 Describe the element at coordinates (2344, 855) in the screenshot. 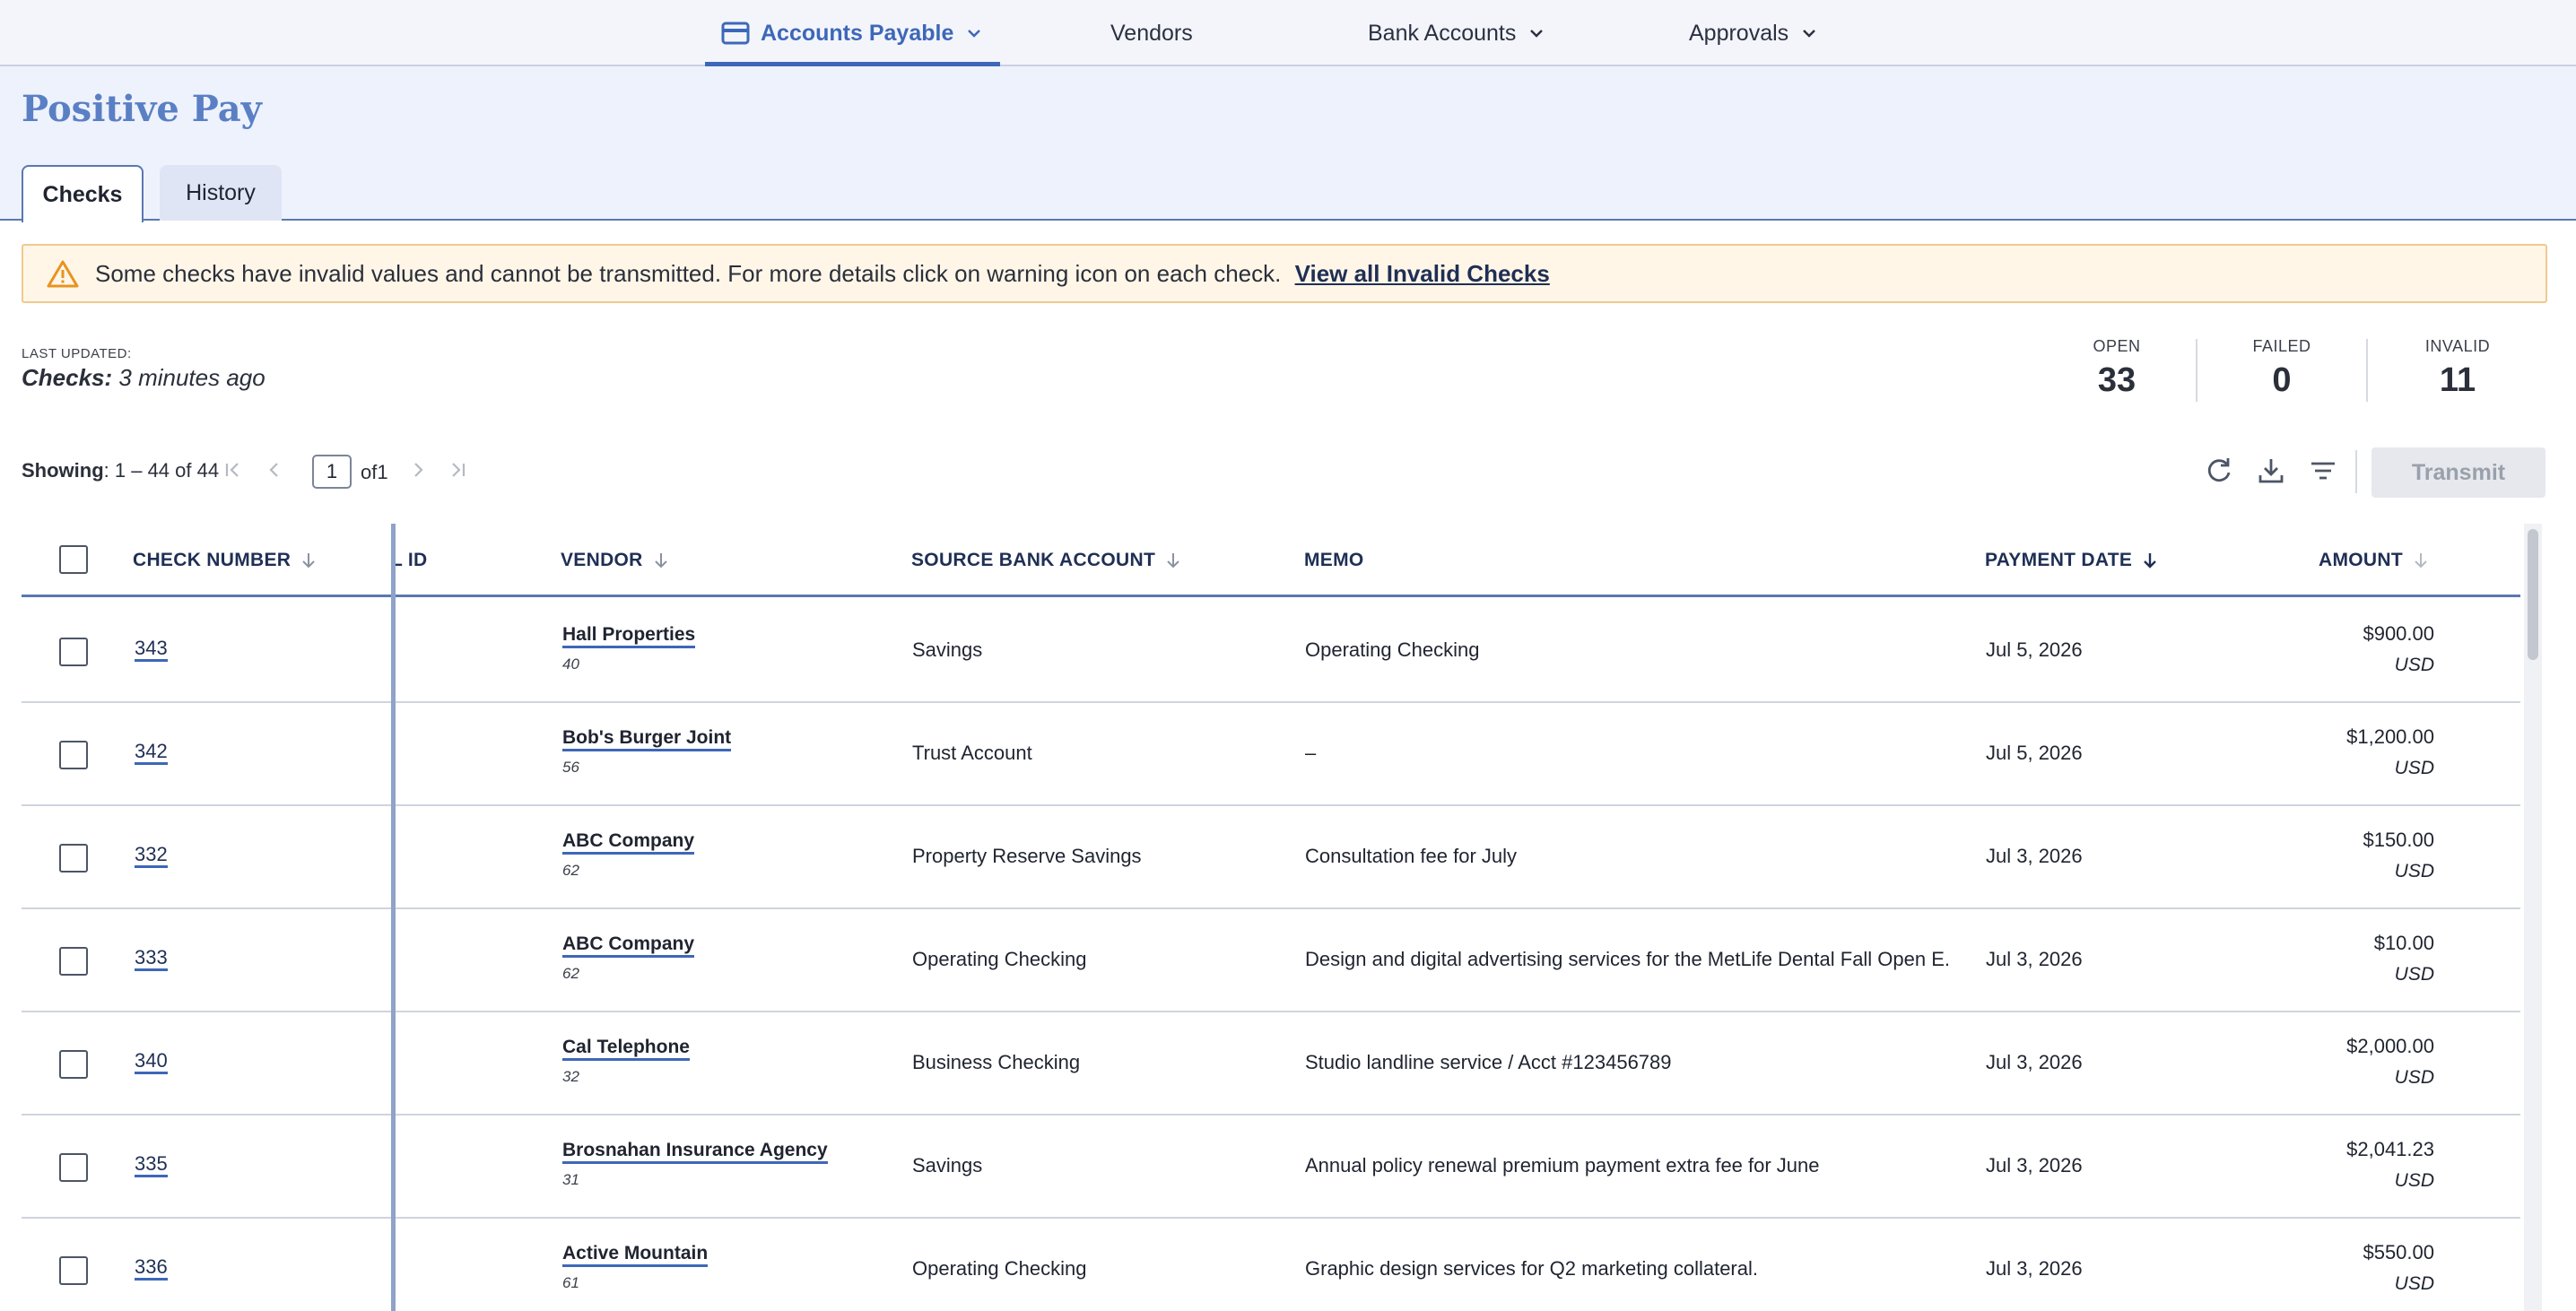

I see `amount-cell: $150.00 USD` at that location.